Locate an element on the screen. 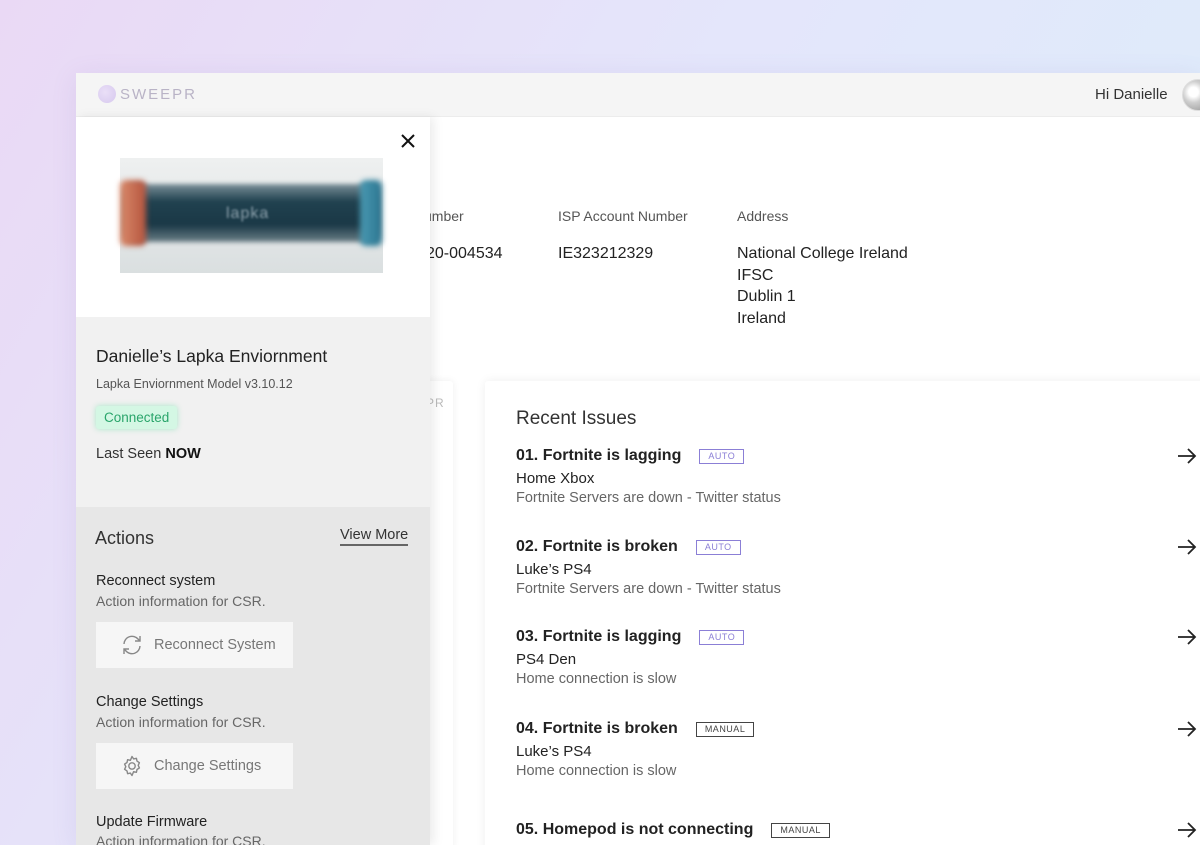  device-image: lapka is located at coordinates (251, 215).